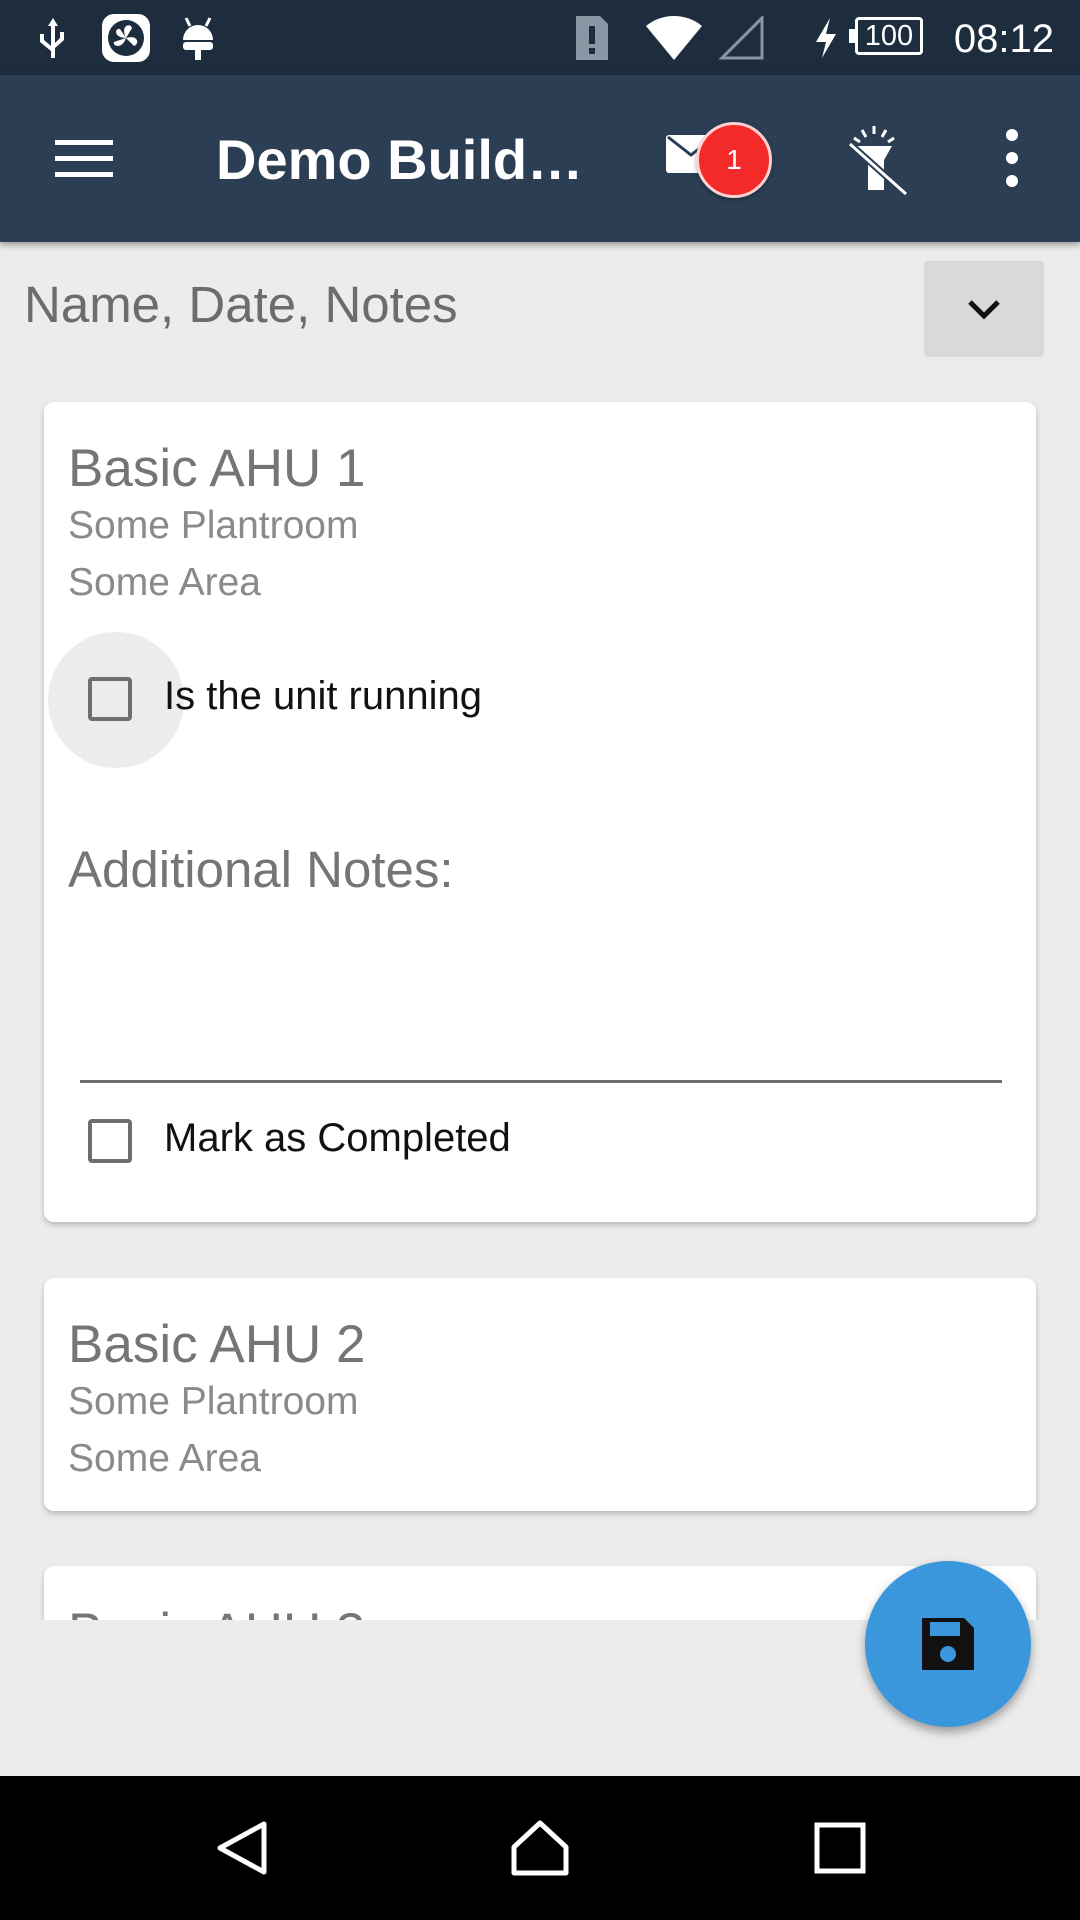 This screenshot has width=1080, height=1920. I want to click on sort-filter-label: Name, Date, Notes, so click(241, 304).